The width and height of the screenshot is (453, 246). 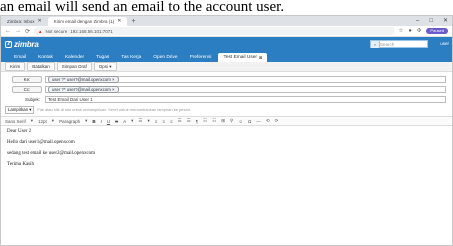 What do you see at coordinates (375, 44) in the screenshot?
I see `search-icon: ⌕` at bounding box center [375, 44].